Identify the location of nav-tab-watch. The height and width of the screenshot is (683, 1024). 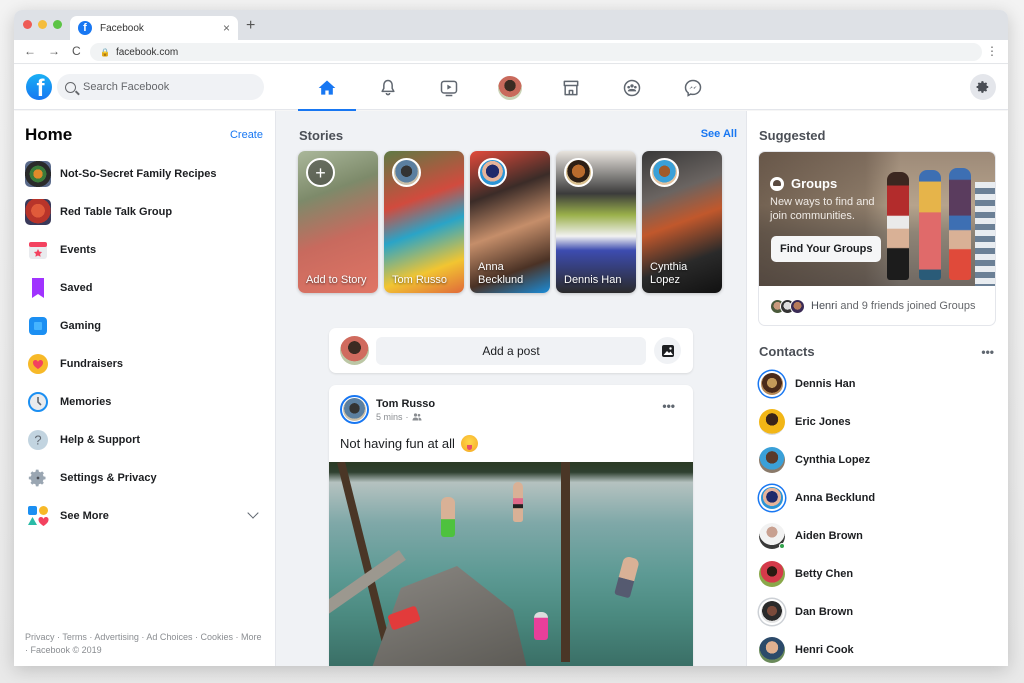
(449, 87).